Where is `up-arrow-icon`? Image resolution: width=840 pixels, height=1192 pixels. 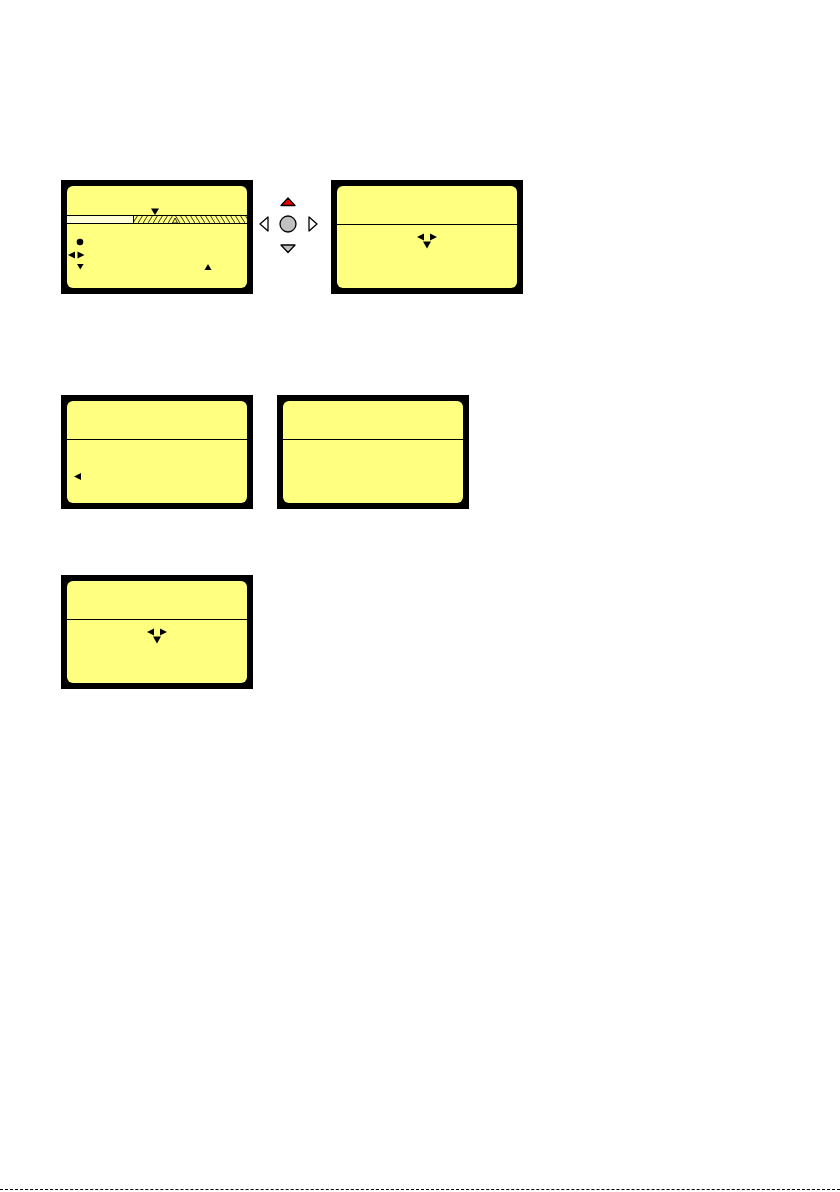
up-arrow-icon is located at coordinates (208, 267).